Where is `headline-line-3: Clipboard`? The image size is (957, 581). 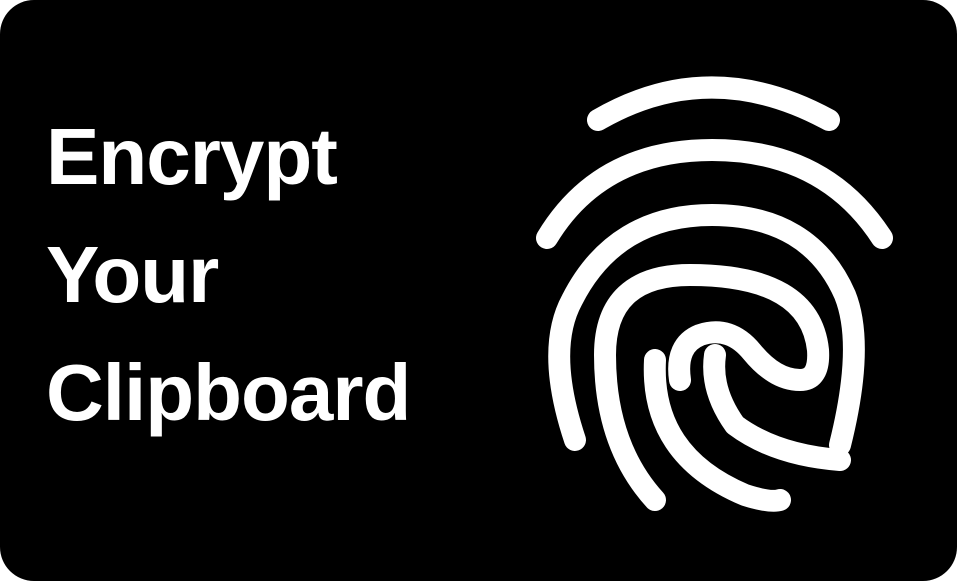
headline-line-3: Clipboard is located at coordinates (228, 392).